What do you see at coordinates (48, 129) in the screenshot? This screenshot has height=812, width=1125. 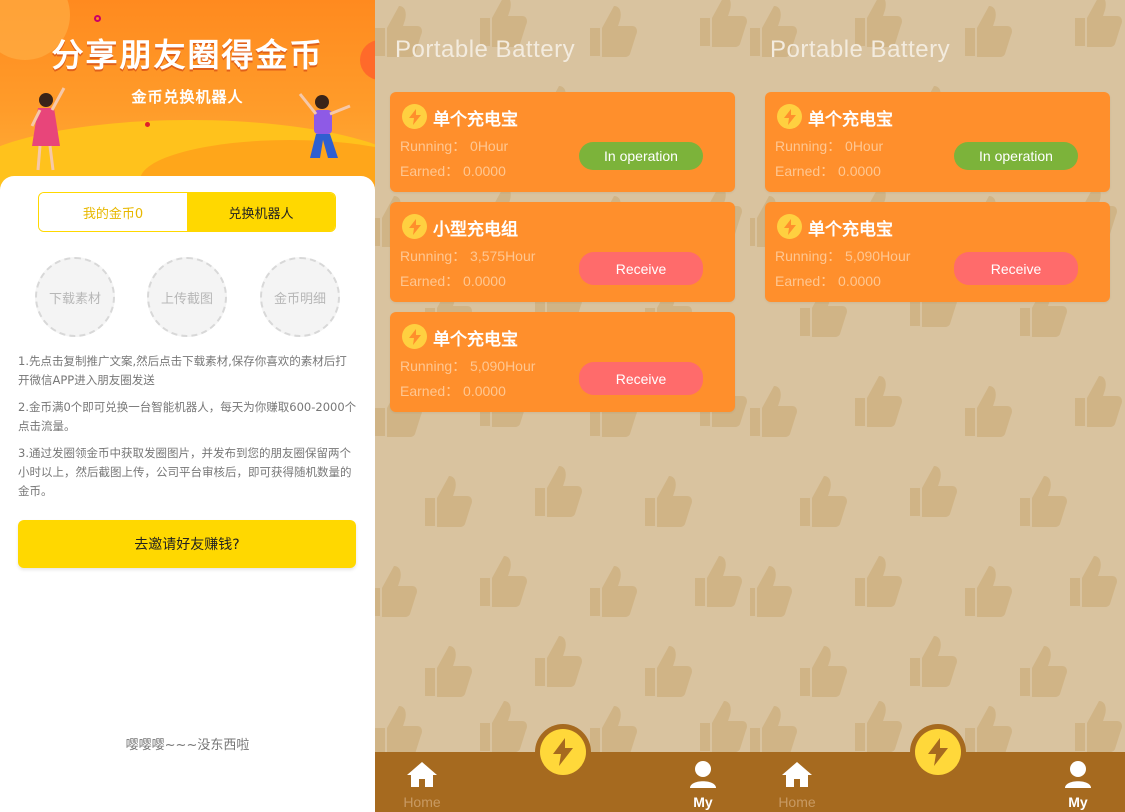 I see `jumping-girl-illustration` at bounding box center [48, 129].